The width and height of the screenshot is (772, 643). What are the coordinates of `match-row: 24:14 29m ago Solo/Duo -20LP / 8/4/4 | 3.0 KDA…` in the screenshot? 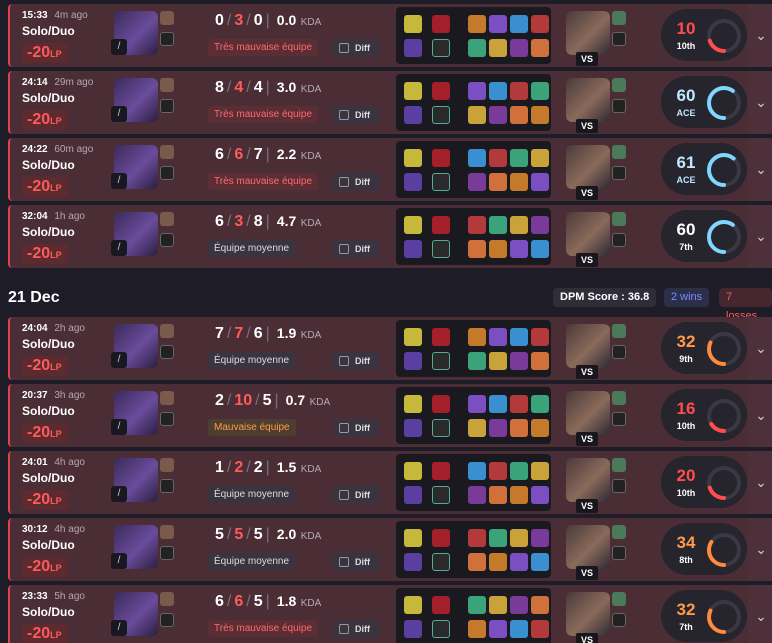 It's located at (390, 102).